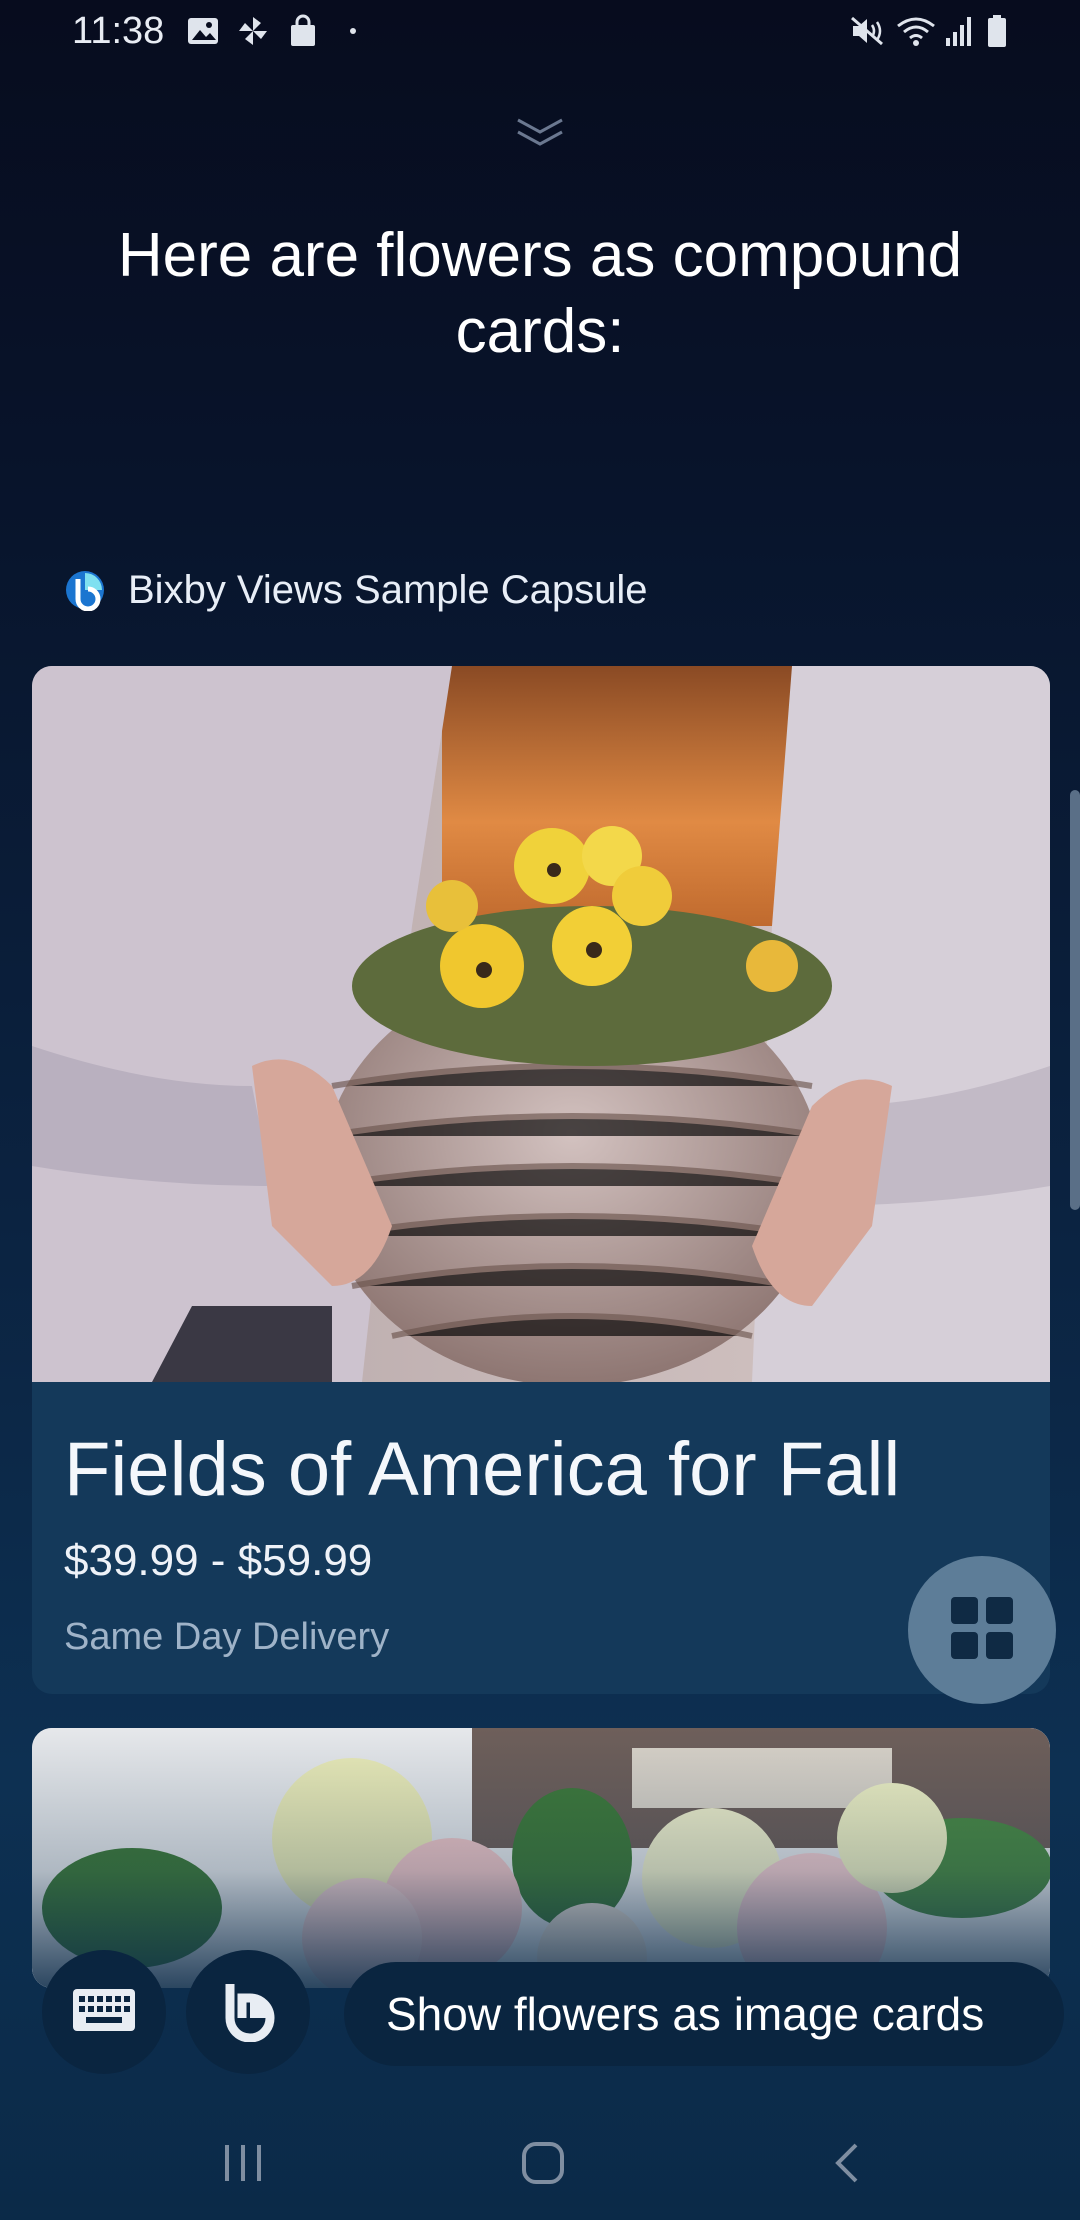 Image resolution: width=1080 pixels, height=2220 pixels. I want to click on bixby-logo-icon, so click(85, 590).